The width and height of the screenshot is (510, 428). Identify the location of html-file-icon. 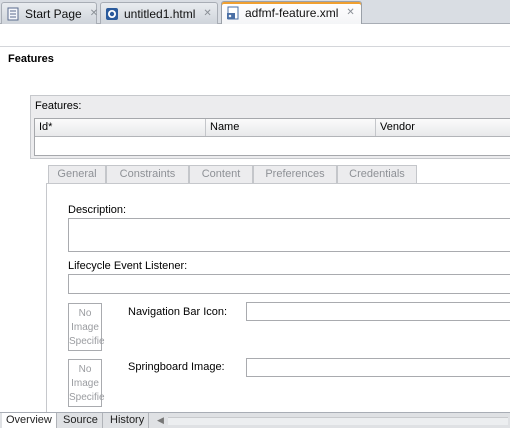
(112, 13).